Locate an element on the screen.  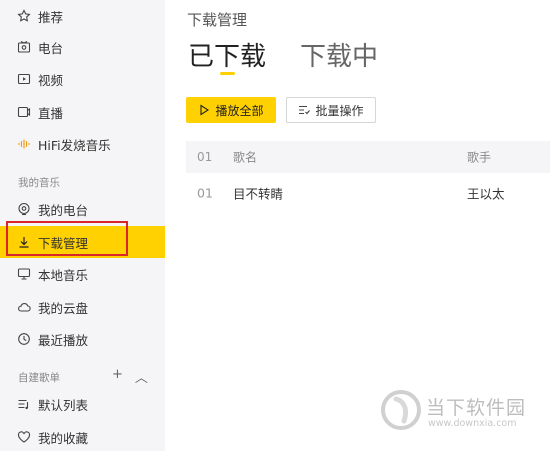
tab-downloaded: 已下载 is located at coordinates (227, 54).